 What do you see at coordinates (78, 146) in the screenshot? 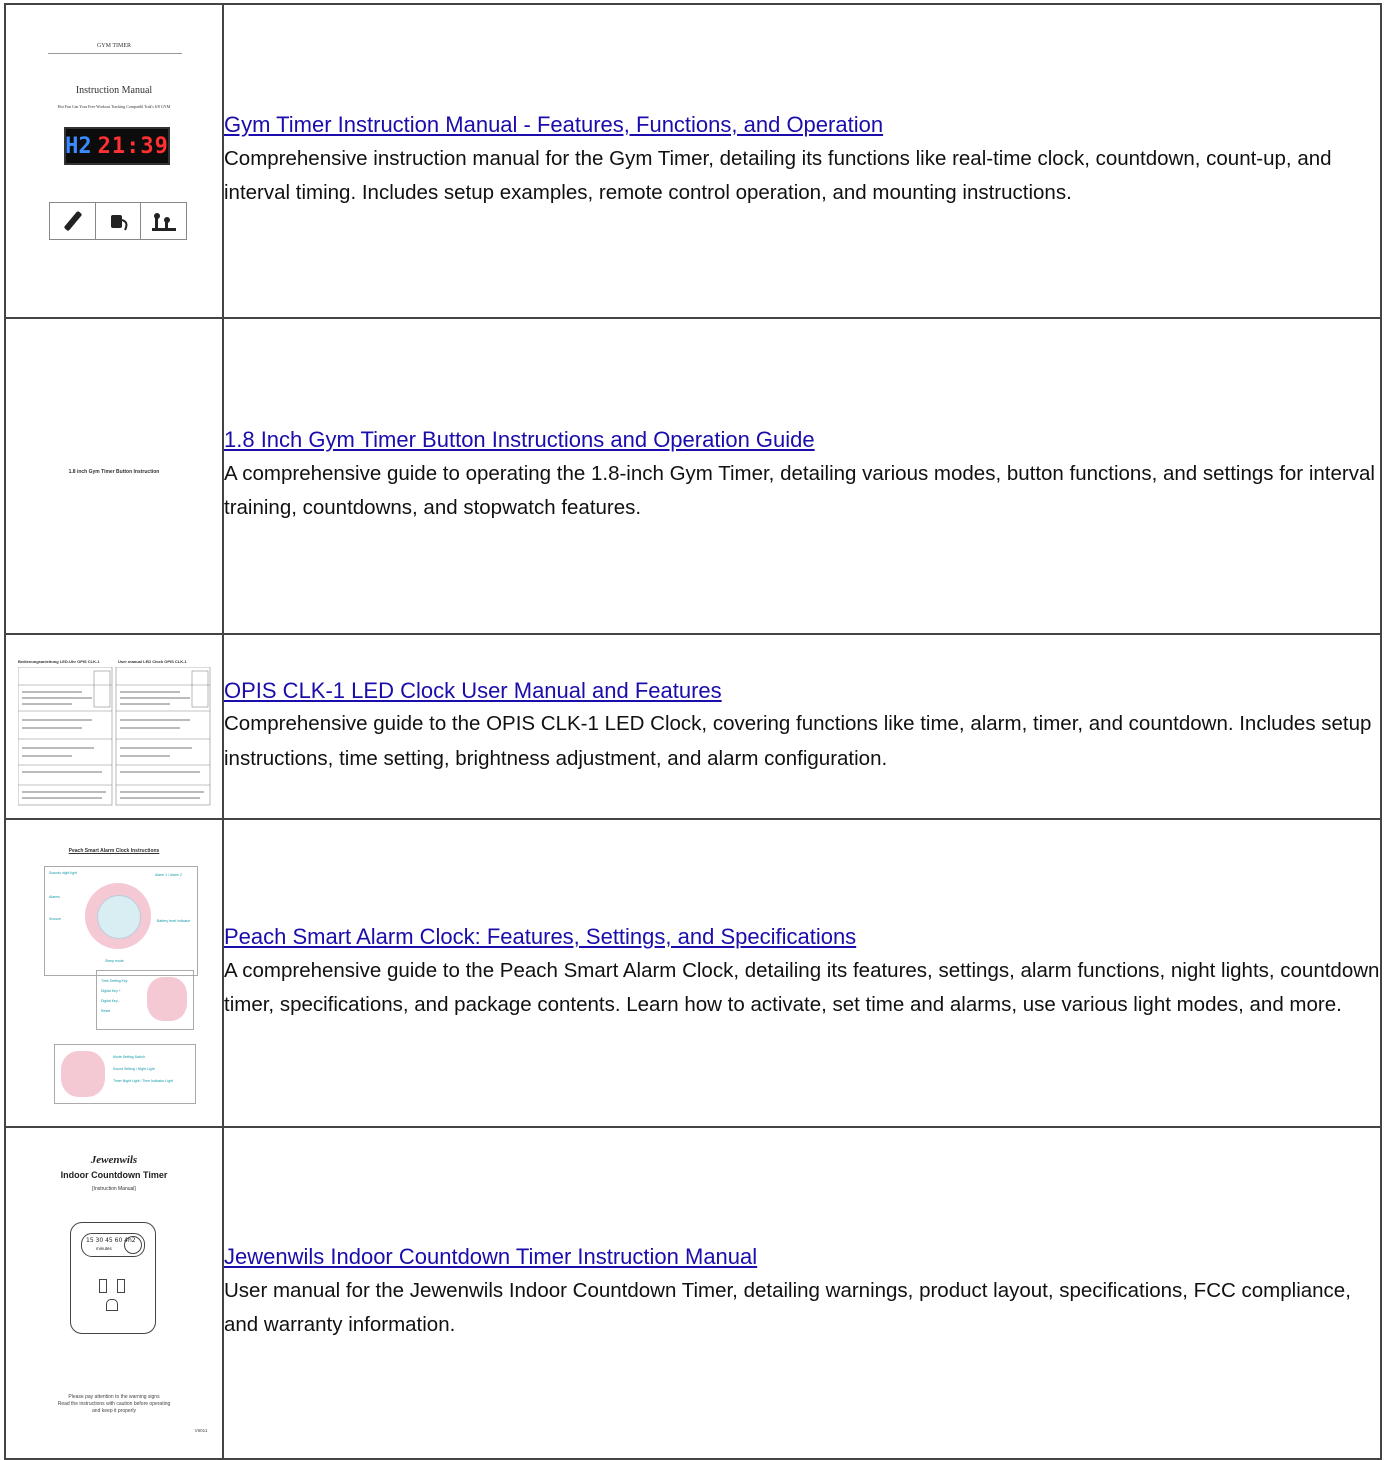
I see `led-display-left: H2` at bounding box center [78, 146].